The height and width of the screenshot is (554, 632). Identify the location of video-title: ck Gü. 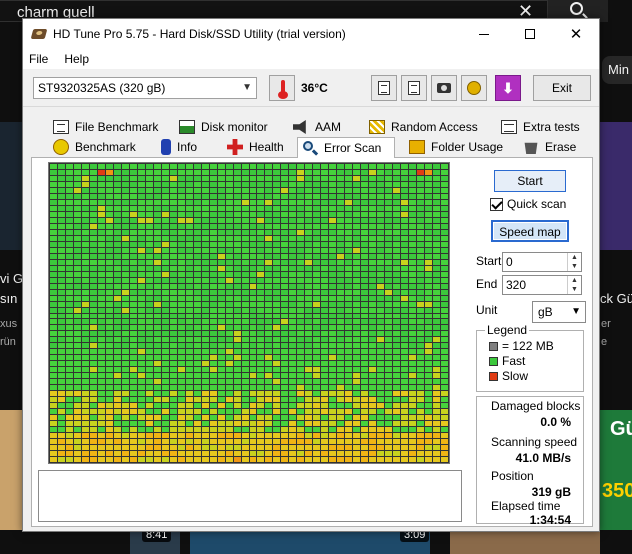
(616, 298).